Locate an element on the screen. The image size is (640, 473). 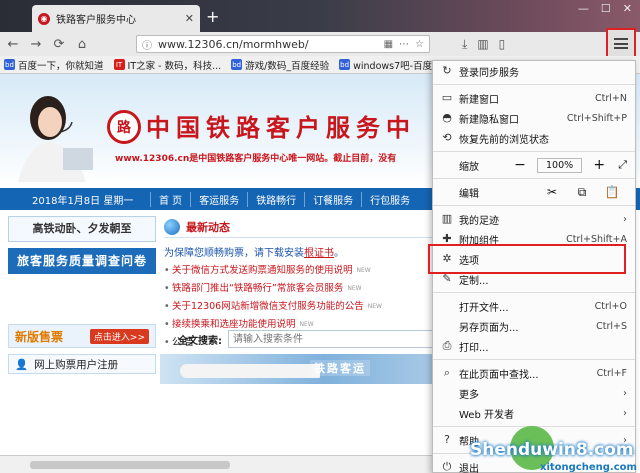
menu-item-new-window: ▭ 新建窗口 Ctrl+N is located at coordinates (534, 98).